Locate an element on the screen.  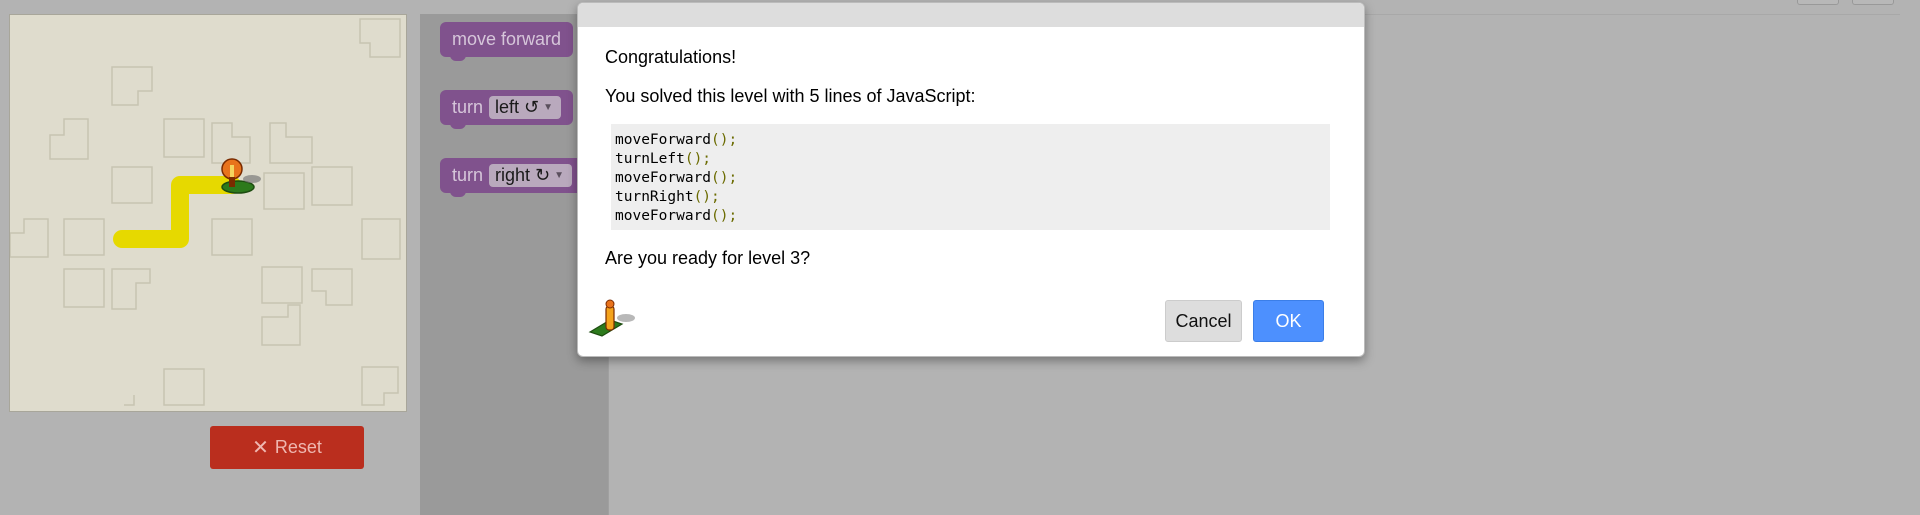
block-turn-left: turn left ↺ ▼ is located at coordinates (507, 109).